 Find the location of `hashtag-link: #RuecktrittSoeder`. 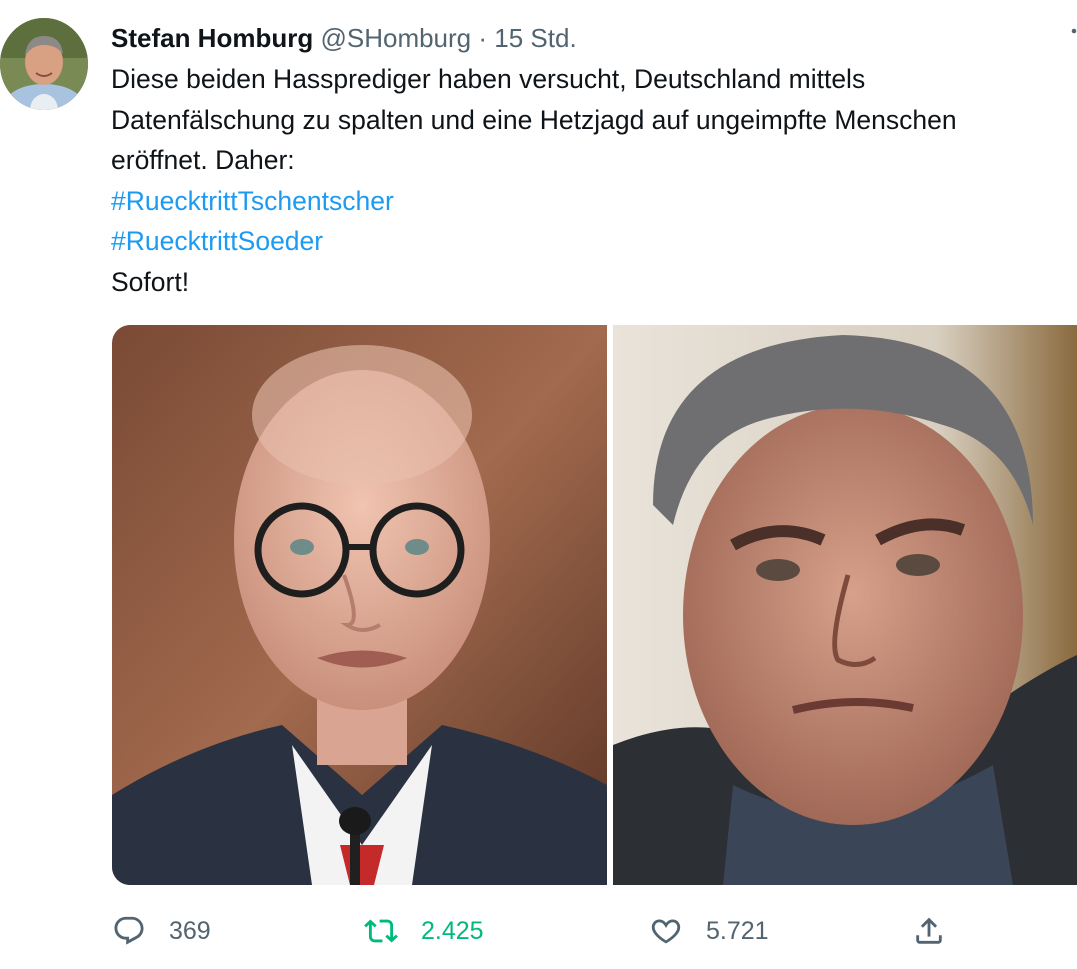

hashtag-link: #RuecktrittSoeder is located at coordinates (586, 241).